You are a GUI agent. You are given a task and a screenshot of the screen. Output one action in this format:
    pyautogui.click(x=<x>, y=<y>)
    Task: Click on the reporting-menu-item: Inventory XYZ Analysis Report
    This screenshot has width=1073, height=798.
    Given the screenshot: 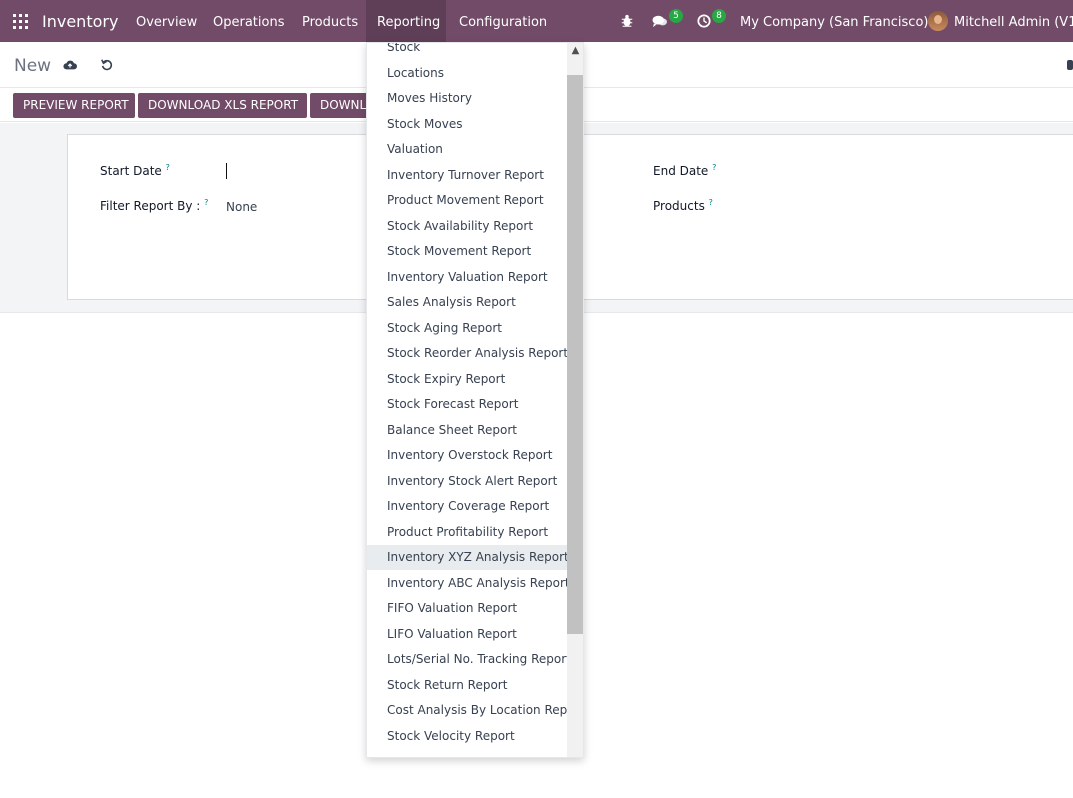 What is the action you would take?
    pyautogui.click(x=468, y=557)
    